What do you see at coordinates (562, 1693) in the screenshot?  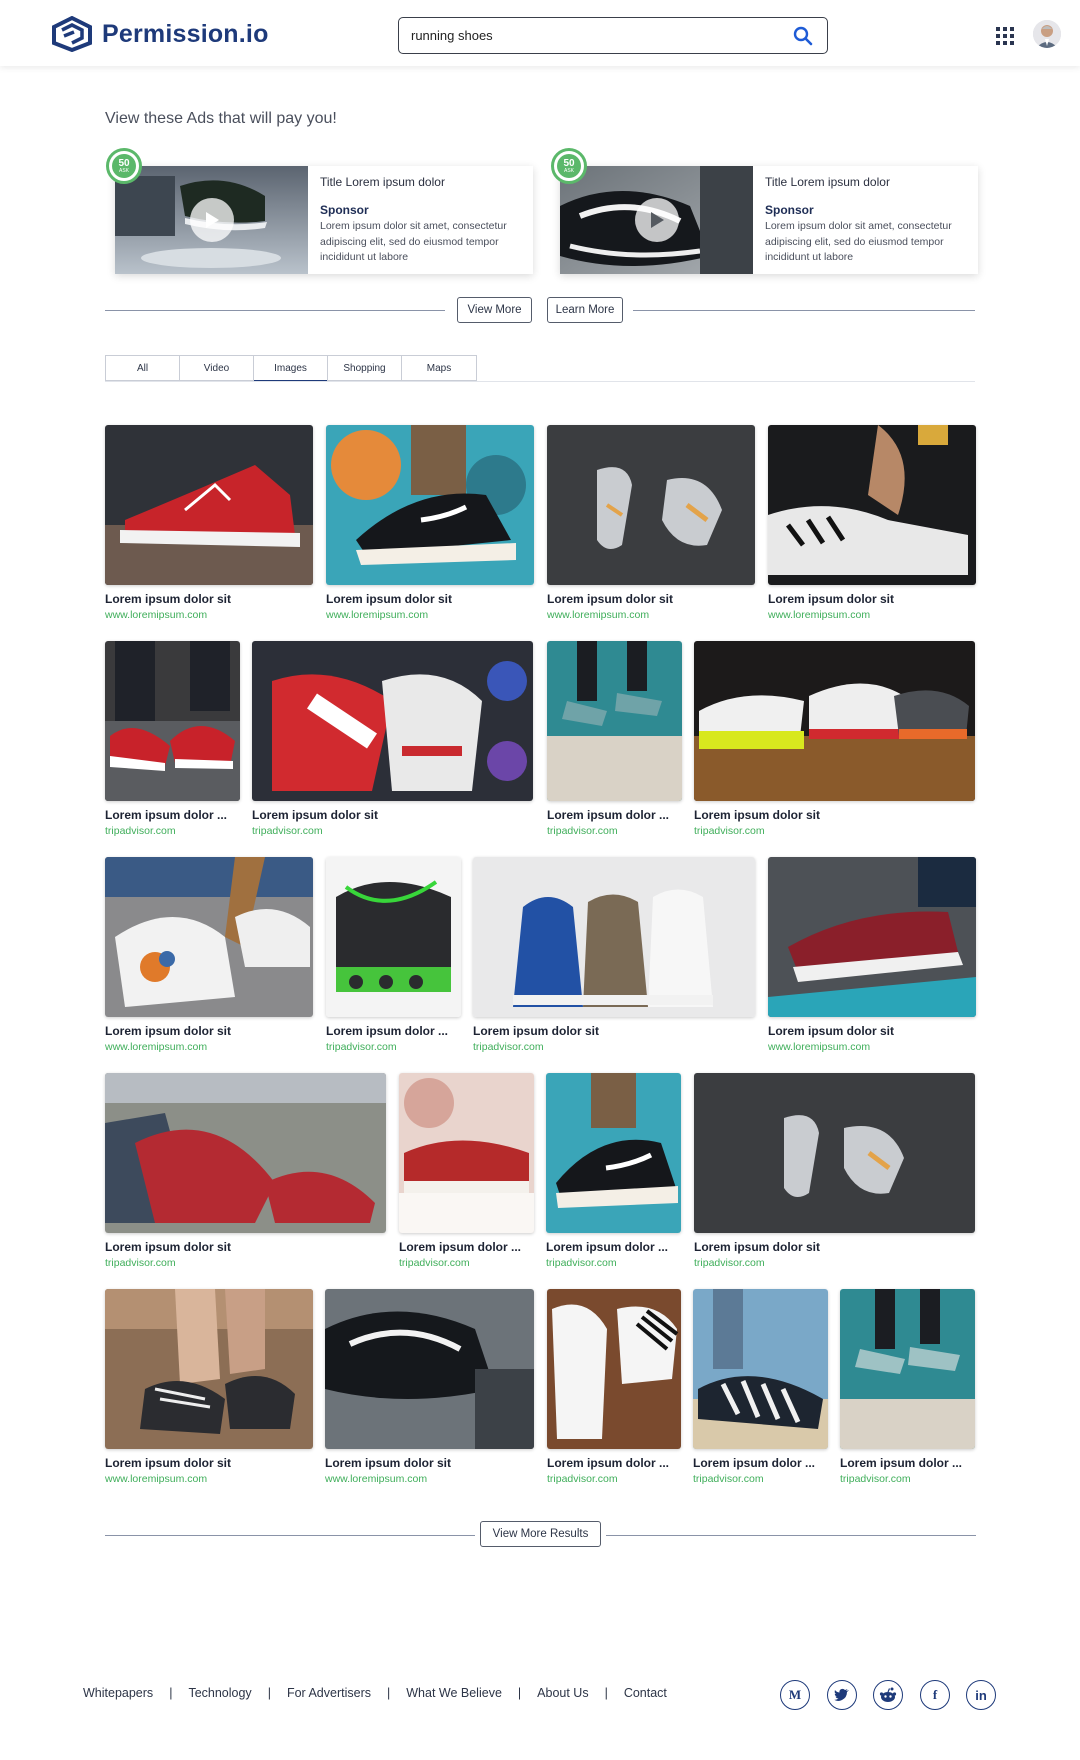 I see `footer-link-about-us: About Us` at bounding box center [562, 1693].